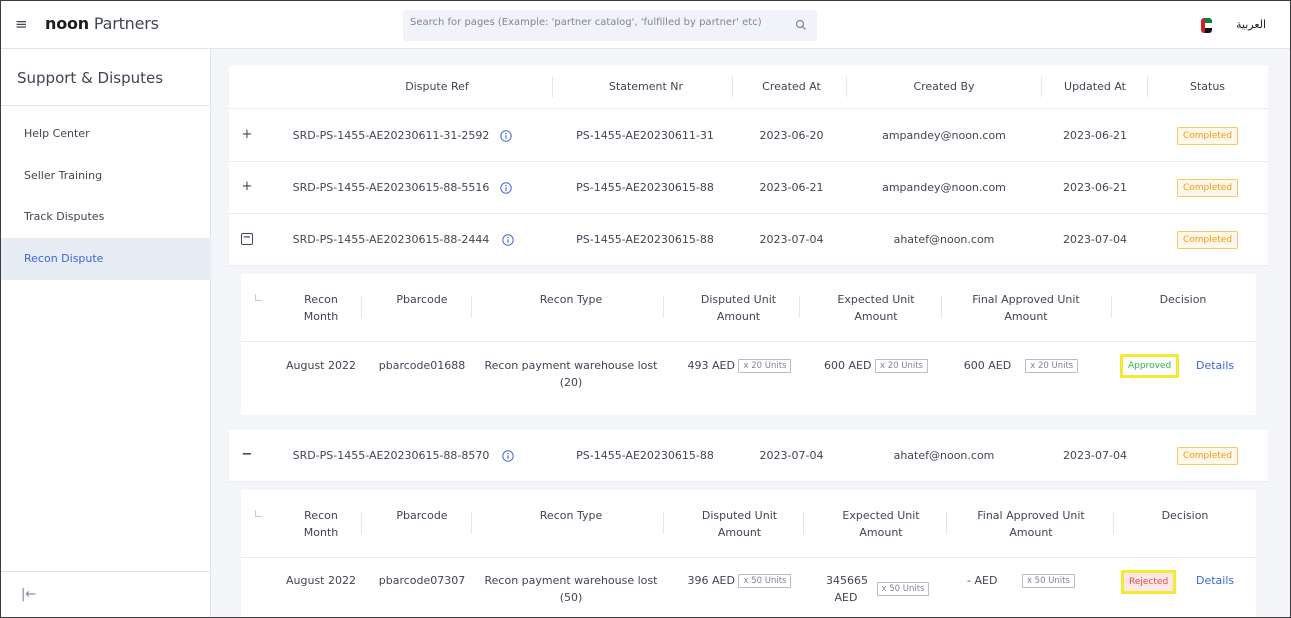 The image size is (1291, 618). Describe the element at coordinates (258, 513) in the screenshot. I see `tree-corner-icon` at that location.